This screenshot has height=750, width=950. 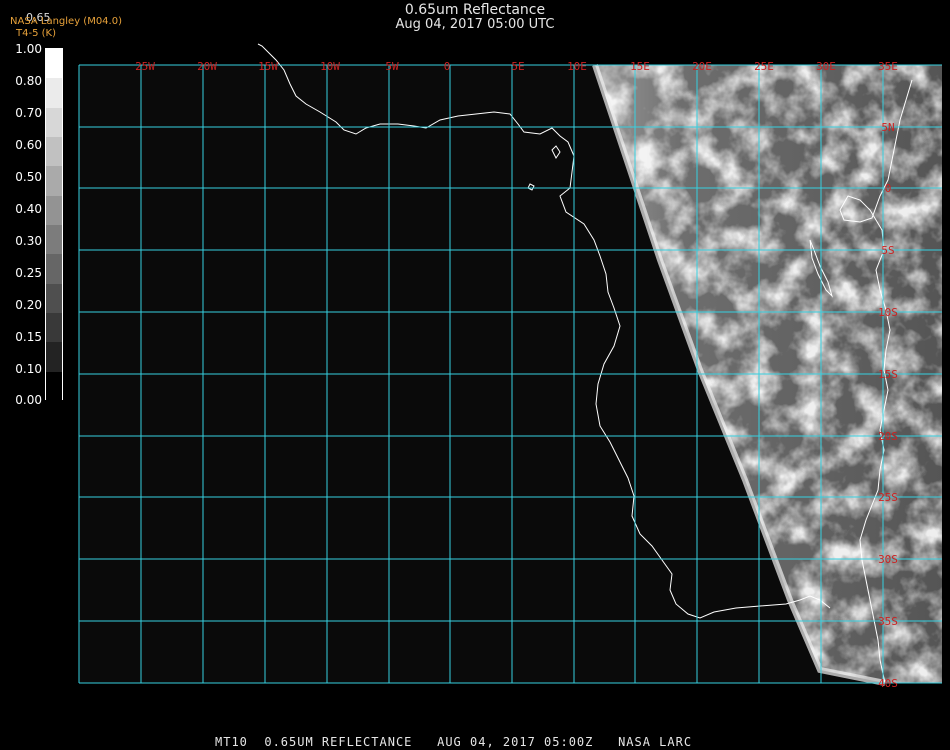 What do you see at coordinates (640, 66) in the screenshot?
I see `longitude-label: 15E` at bounding box center [640, 66].